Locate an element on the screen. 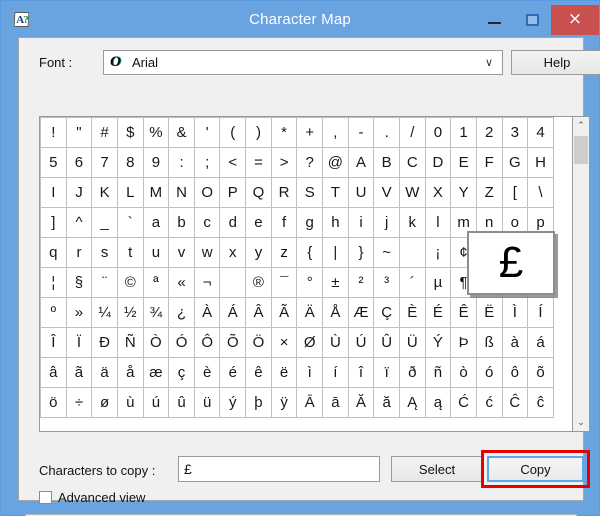 This screenshot has height=516, width=600. character-cell: ÿ is located at coordinates (284, 403).